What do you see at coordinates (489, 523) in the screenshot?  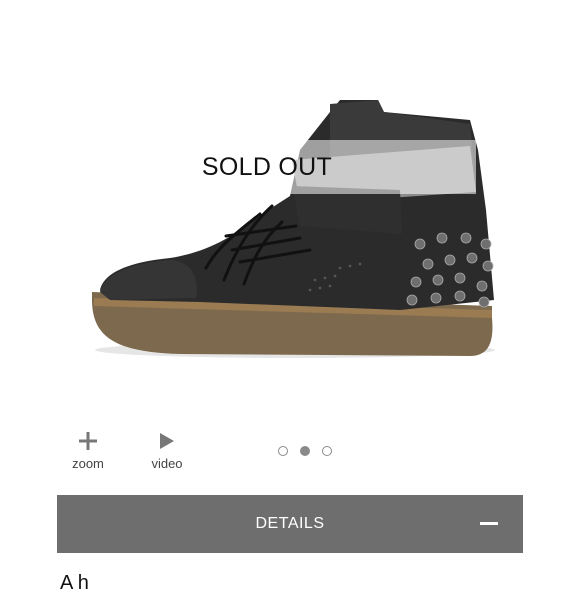 I see `minus-icon` at bounding box center [489, 523].